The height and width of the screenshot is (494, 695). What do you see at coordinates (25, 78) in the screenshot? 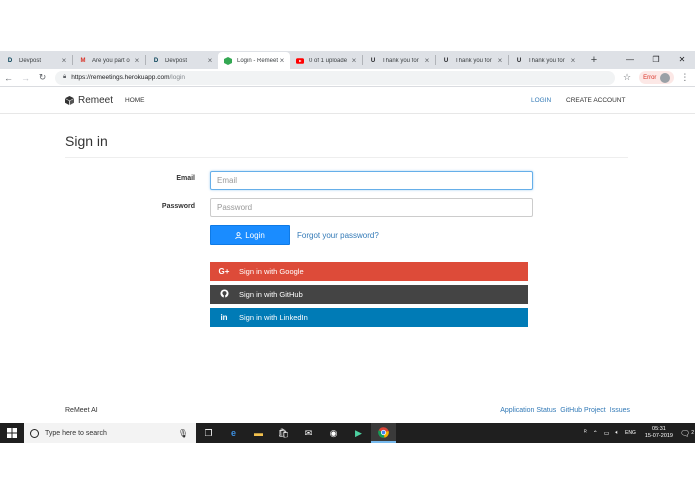
I see `forward-icon: →` at bounding box center [25, 78].